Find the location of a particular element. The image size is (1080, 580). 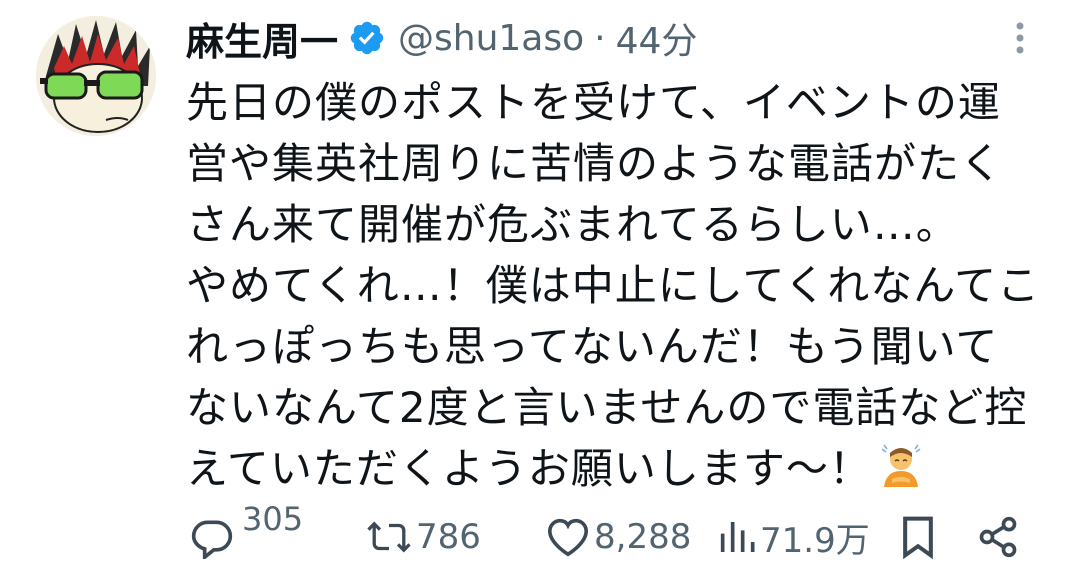

tweet-text-line: 先日の僕のポストを受けて、イベントの運 is located at coordinates (593, 102).